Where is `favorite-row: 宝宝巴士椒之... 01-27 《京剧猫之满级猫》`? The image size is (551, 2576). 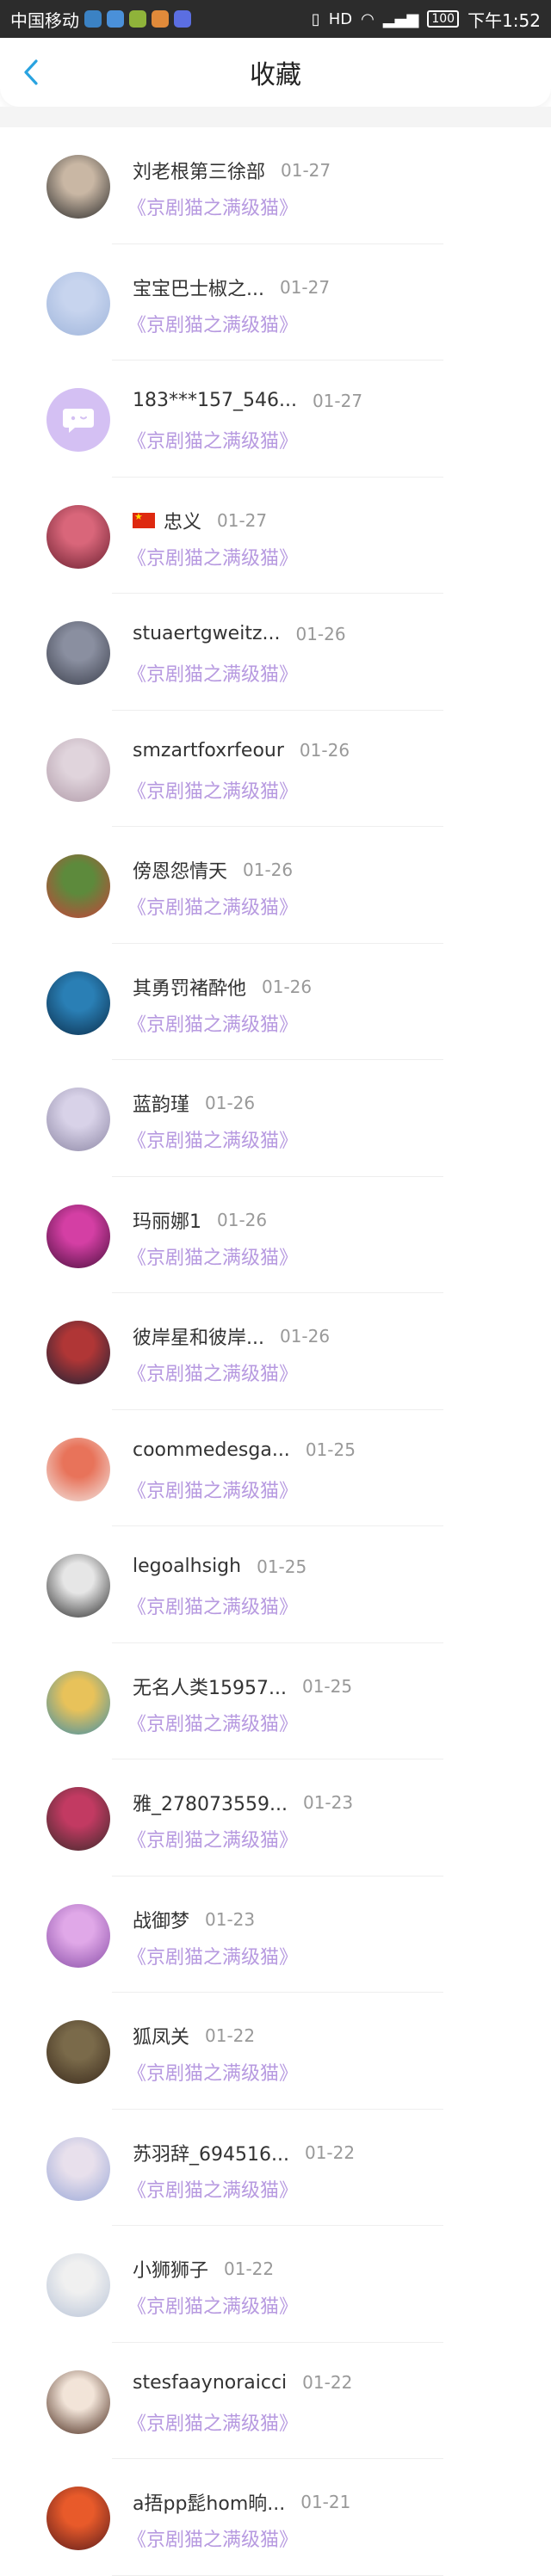 favorite-row: 宝宝巴士椒之... 01-27 《京剧猫之满级猫》 is located at coordinates (275, 302).